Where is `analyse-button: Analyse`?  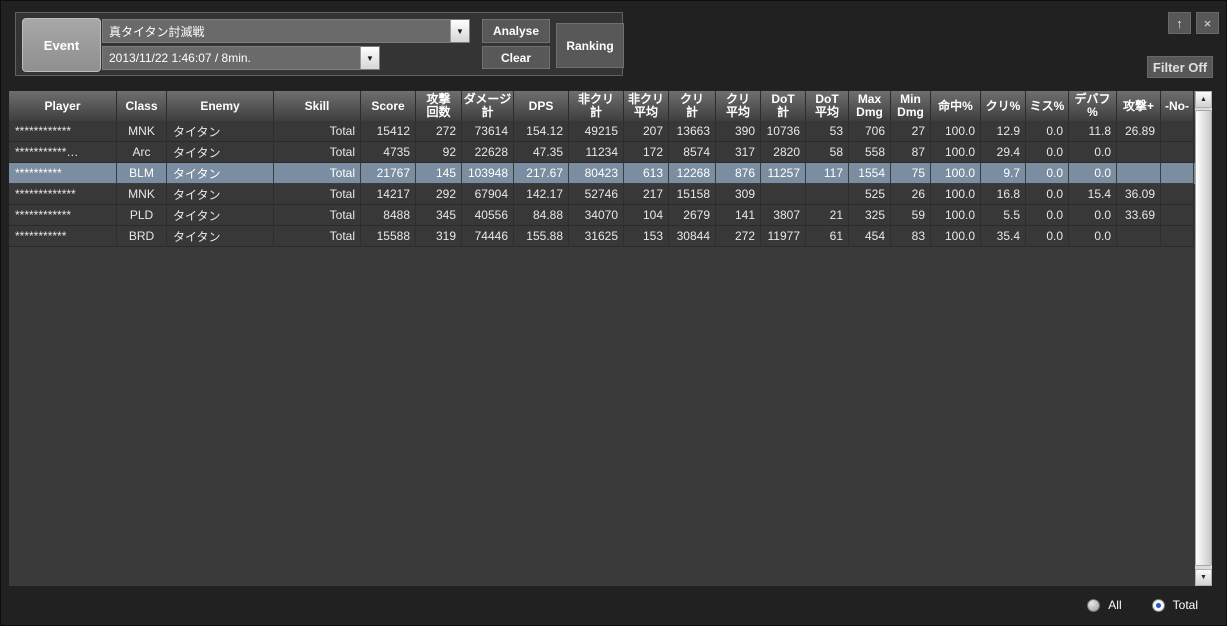 analyse-button: Analyse is located at coordinates (516, 31).